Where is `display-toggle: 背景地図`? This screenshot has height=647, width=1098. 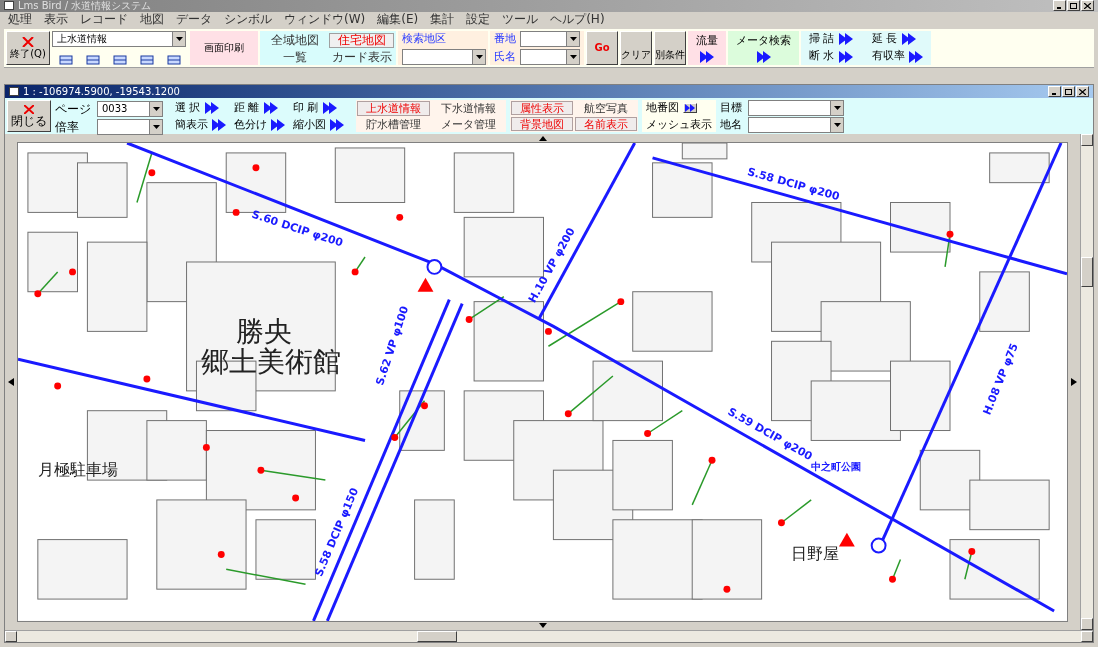
display-toggle: 背景地図 is located at coordinates (542, 124).